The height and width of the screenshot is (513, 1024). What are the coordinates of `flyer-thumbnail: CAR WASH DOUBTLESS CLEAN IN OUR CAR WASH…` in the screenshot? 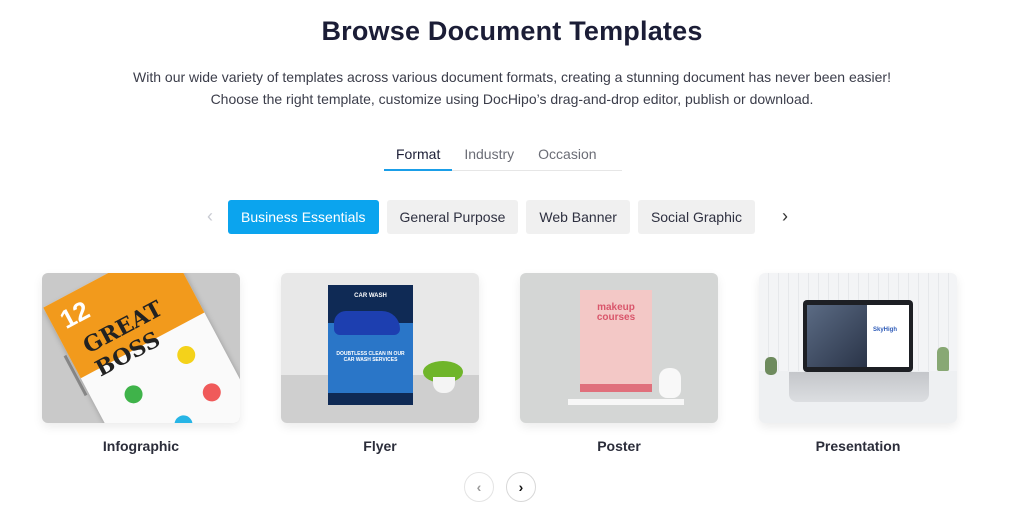 It's located at (380, 348).